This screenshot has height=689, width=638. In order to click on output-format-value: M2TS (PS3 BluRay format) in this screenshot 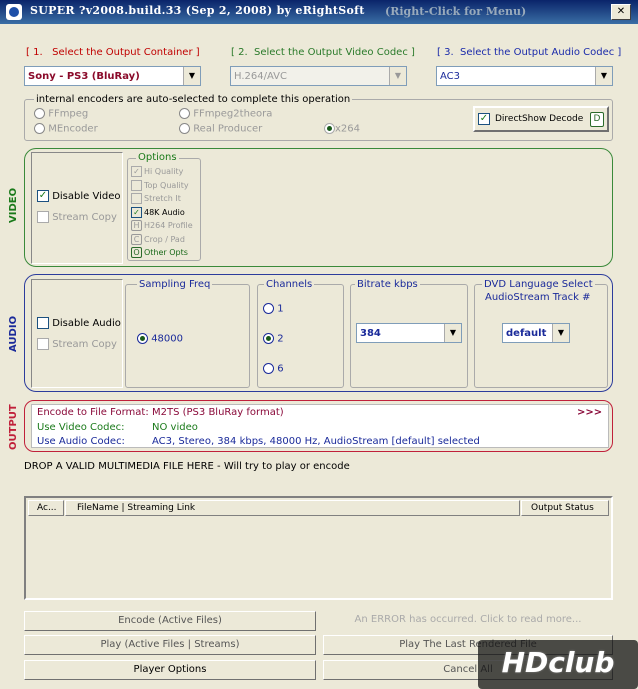, I will do `click(218, 412)`.